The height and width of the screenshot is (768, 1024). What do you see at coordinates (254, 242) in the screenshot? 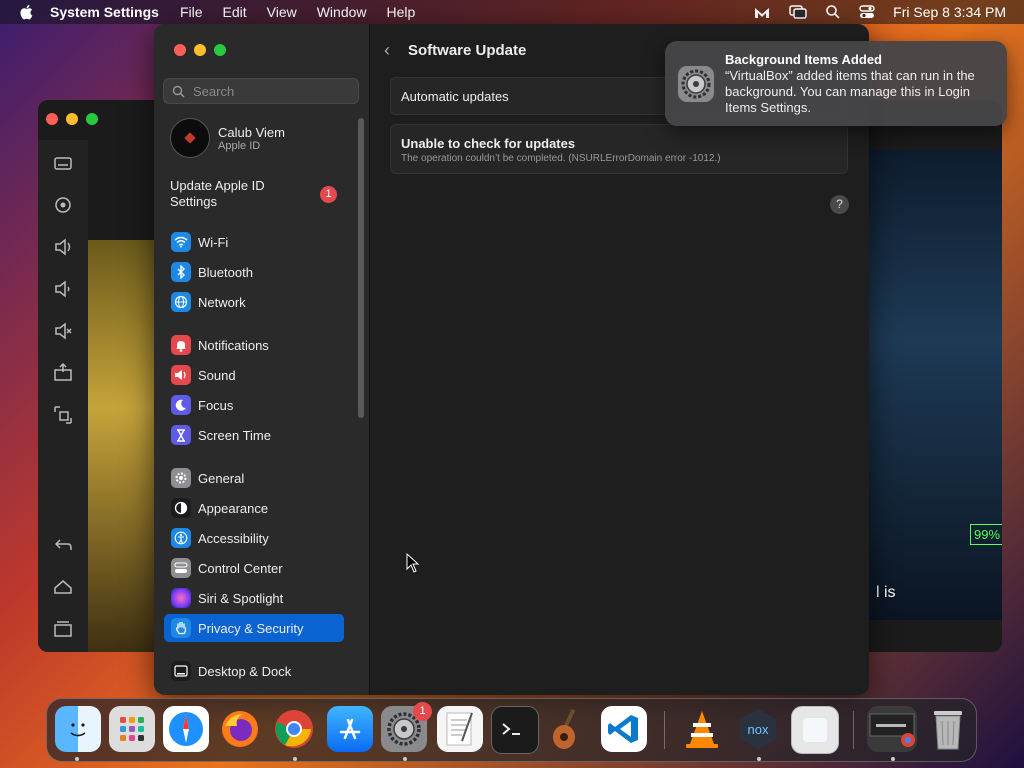
I see `sidebar-item-wifi: Wi-Fi` at bounding box center [254, 242].